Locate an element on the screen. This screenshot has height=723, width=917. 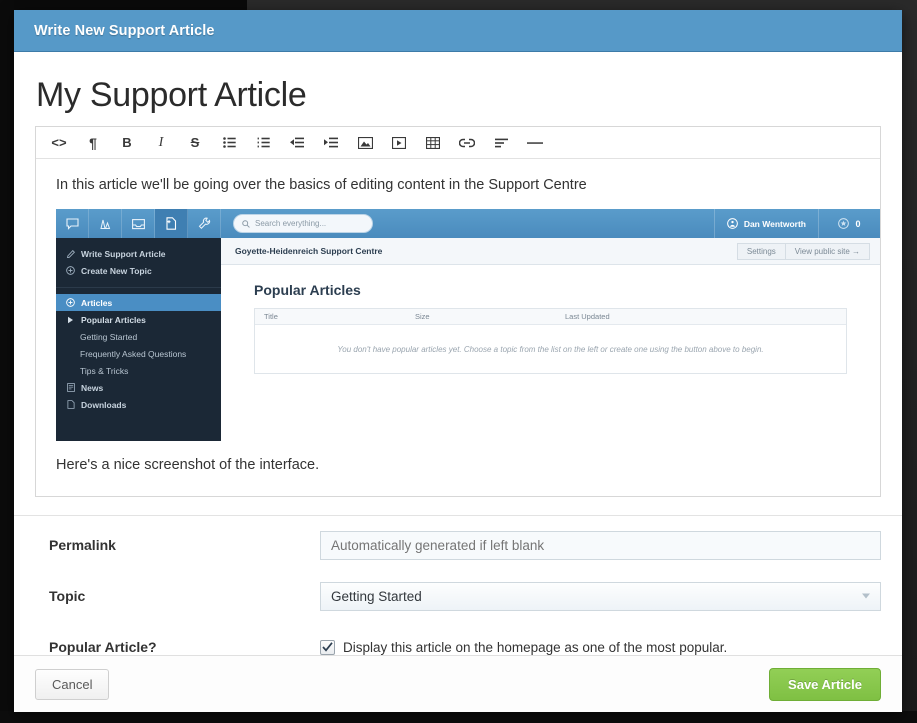
shot-sidebar-item-create-new-topic: Create New Topic is located at coordinates (138, 270).